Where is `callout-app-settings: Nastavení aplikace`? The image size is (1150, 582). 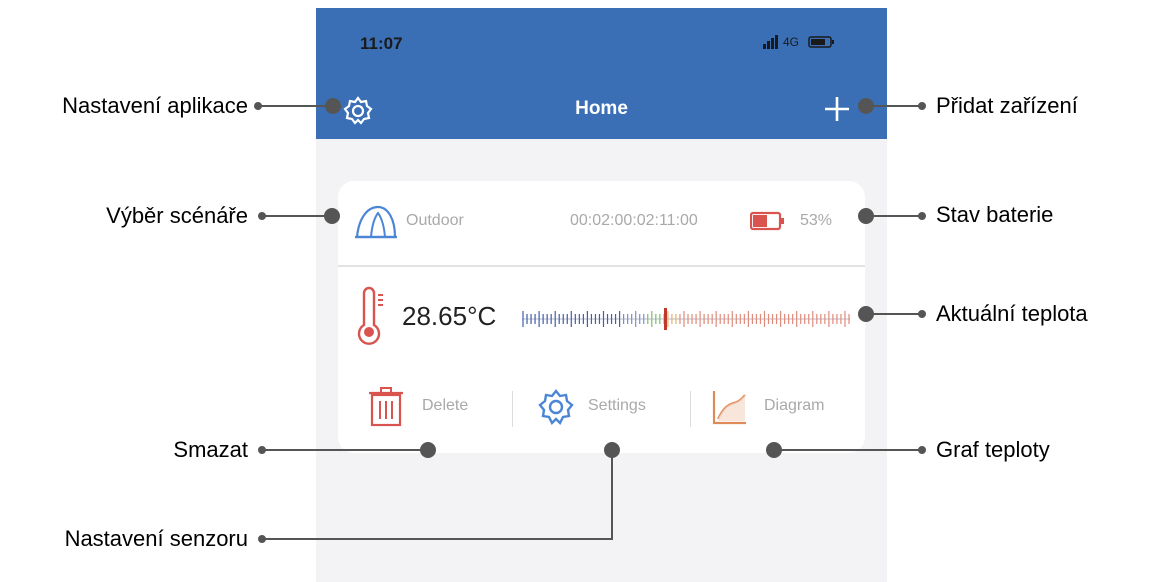
callout-app-settings: Nastavení aplikace is located at coordinates (155, 105).